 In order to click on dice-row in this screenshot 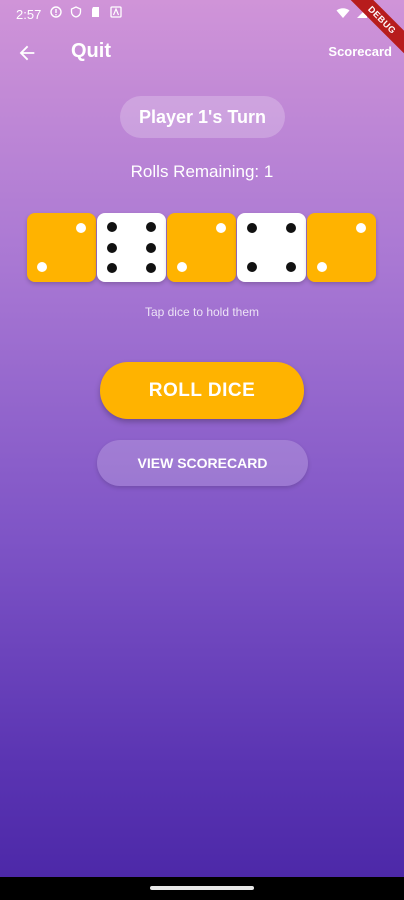, I will do `click(201, 247)`.